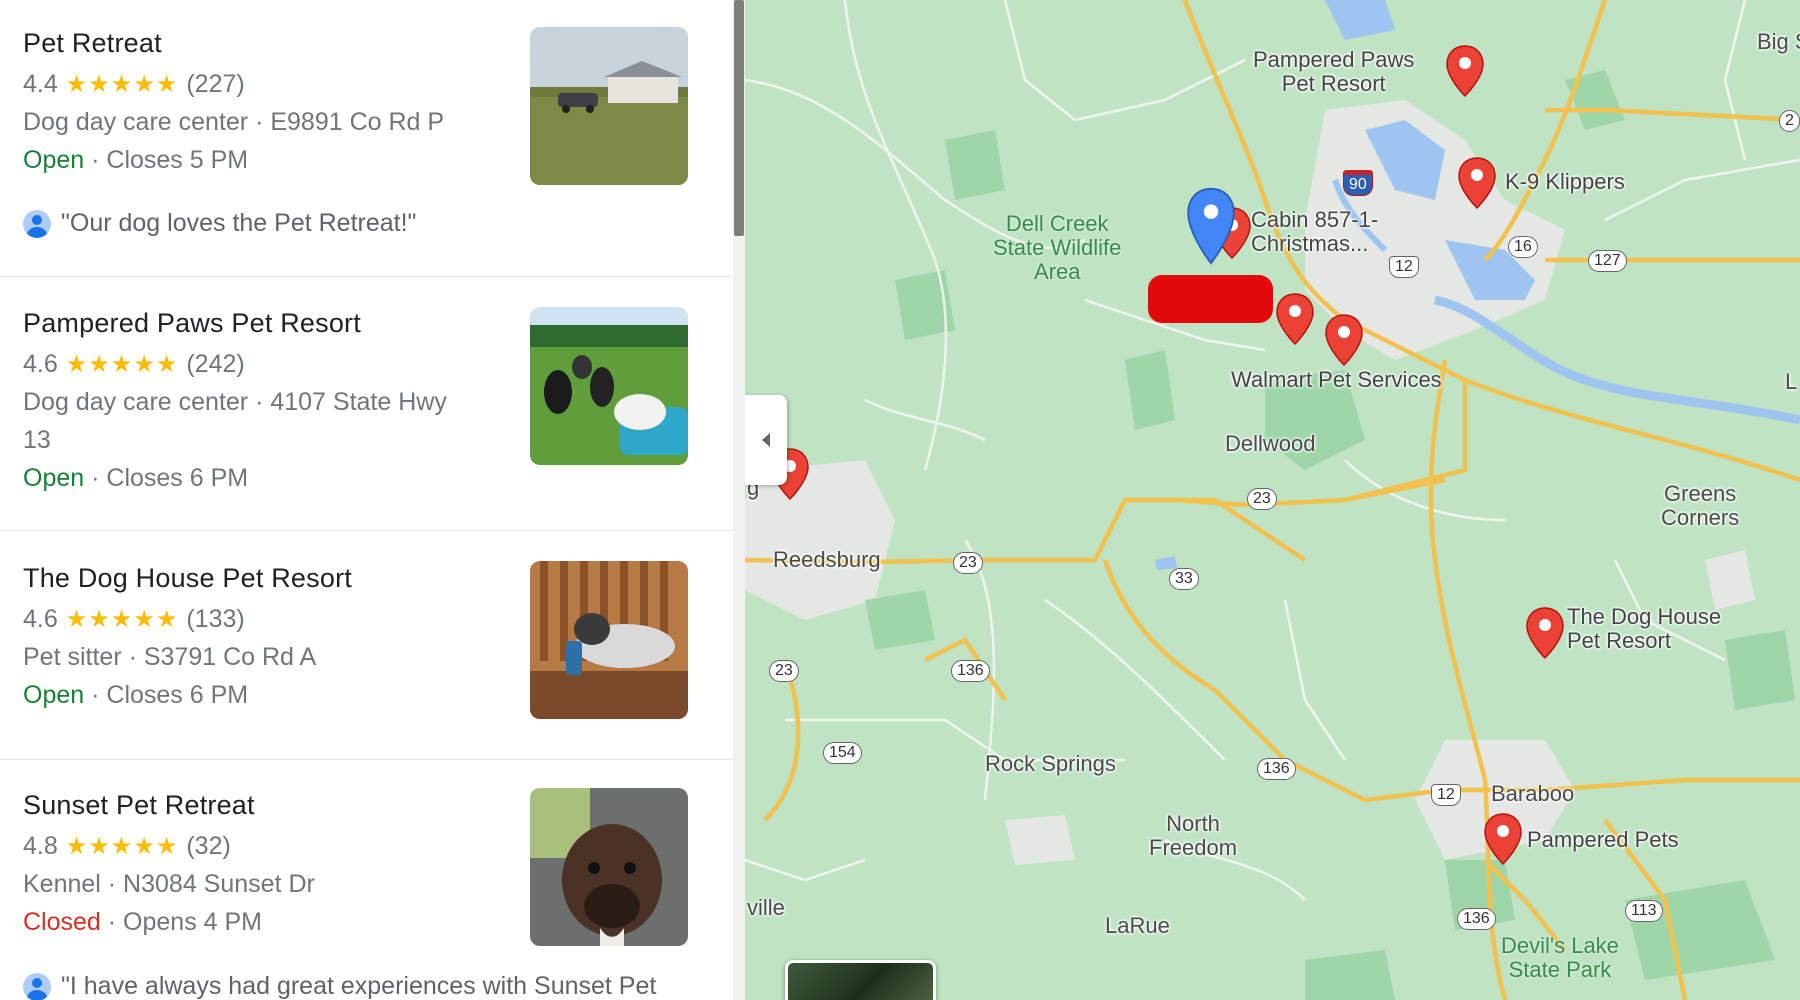 Image resolution: width=1800 pixels, height=1000 pixels. What do you see at coordinates (187, 578) in the screenshot?
I see `result-title: The Dog House Pet Resort` at bounding box center [187, 578].